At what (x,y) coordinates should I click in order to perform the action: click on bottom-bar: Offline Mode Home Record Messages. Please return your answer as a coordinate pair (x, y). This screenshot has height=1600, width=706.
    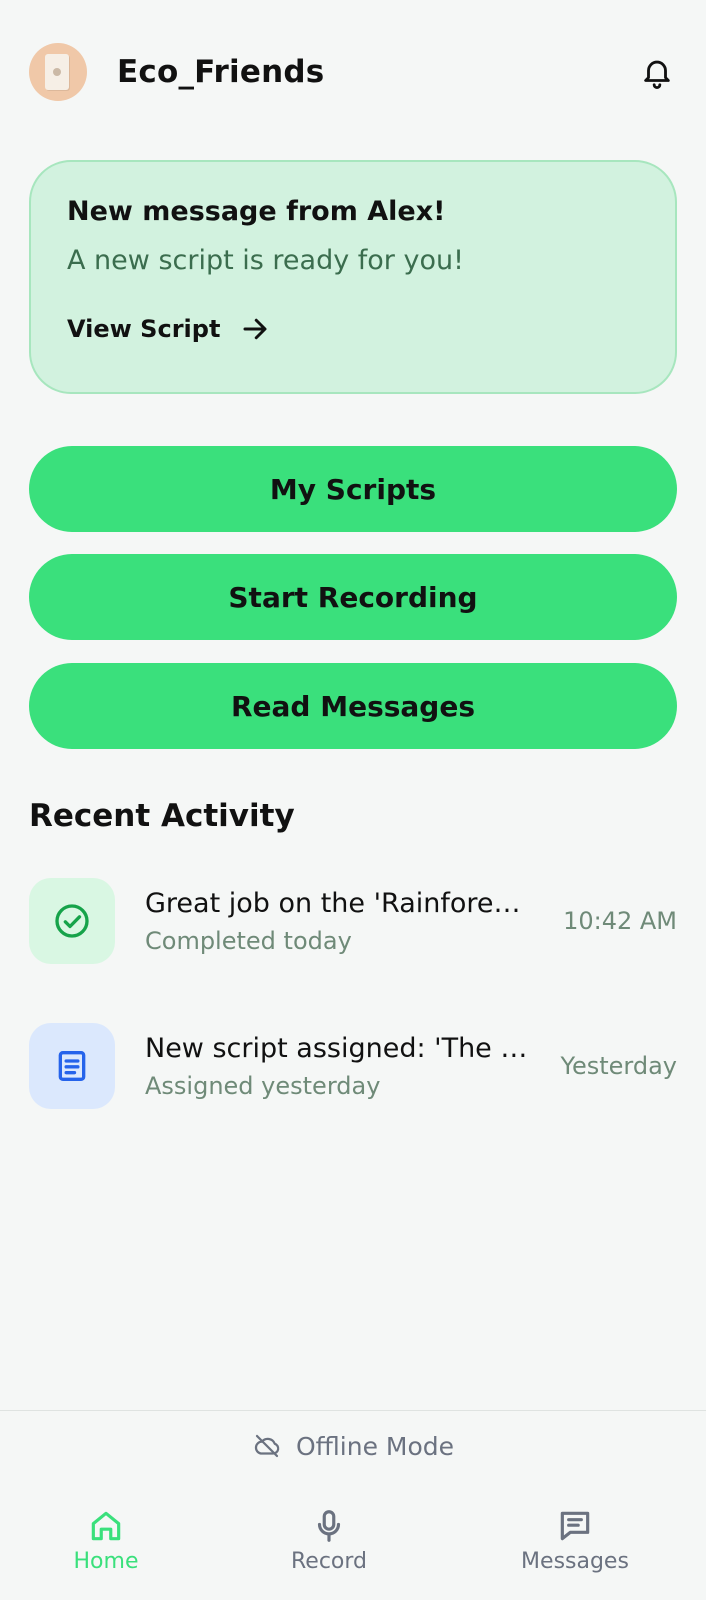
    Looking at the image, I should click on (353, 1505).